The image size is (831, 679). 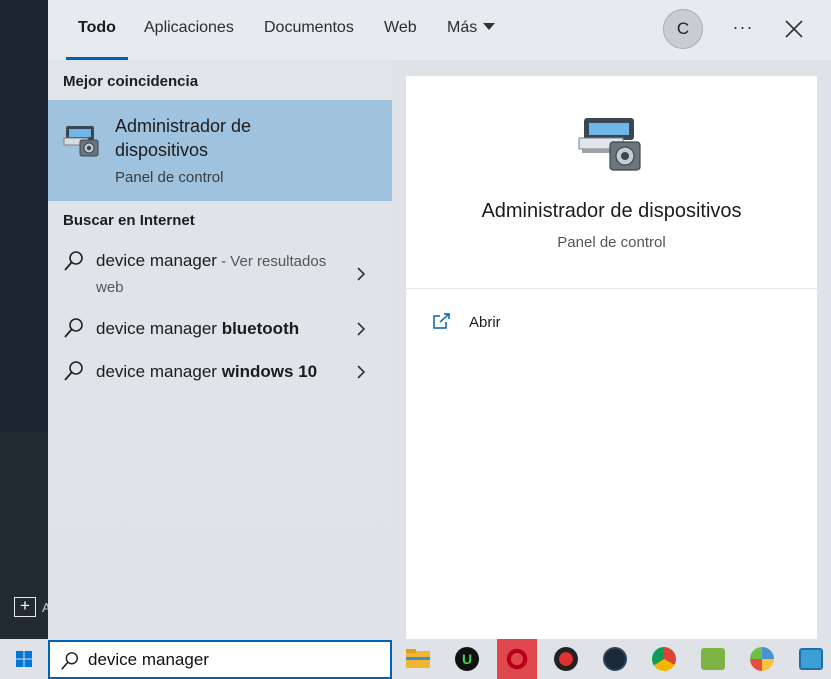 I want to click on steam-icon, so click(x=615, y=659).